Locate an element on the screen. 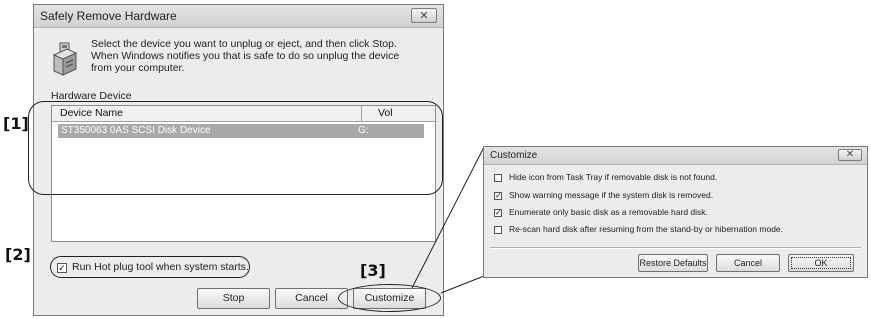  restore-defaults-button: Restore Defaults is located at coordinates (673, 263).